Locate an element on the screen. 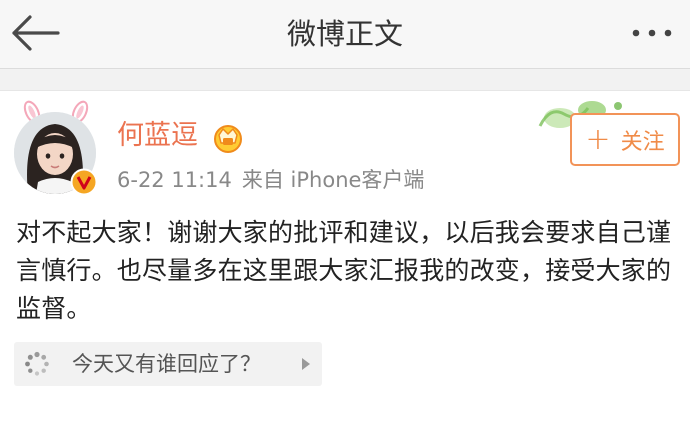 The image size is (690, 441). reply-prompt-bar: 今天又有谁回应了？ is located at coordinates (168, 364).